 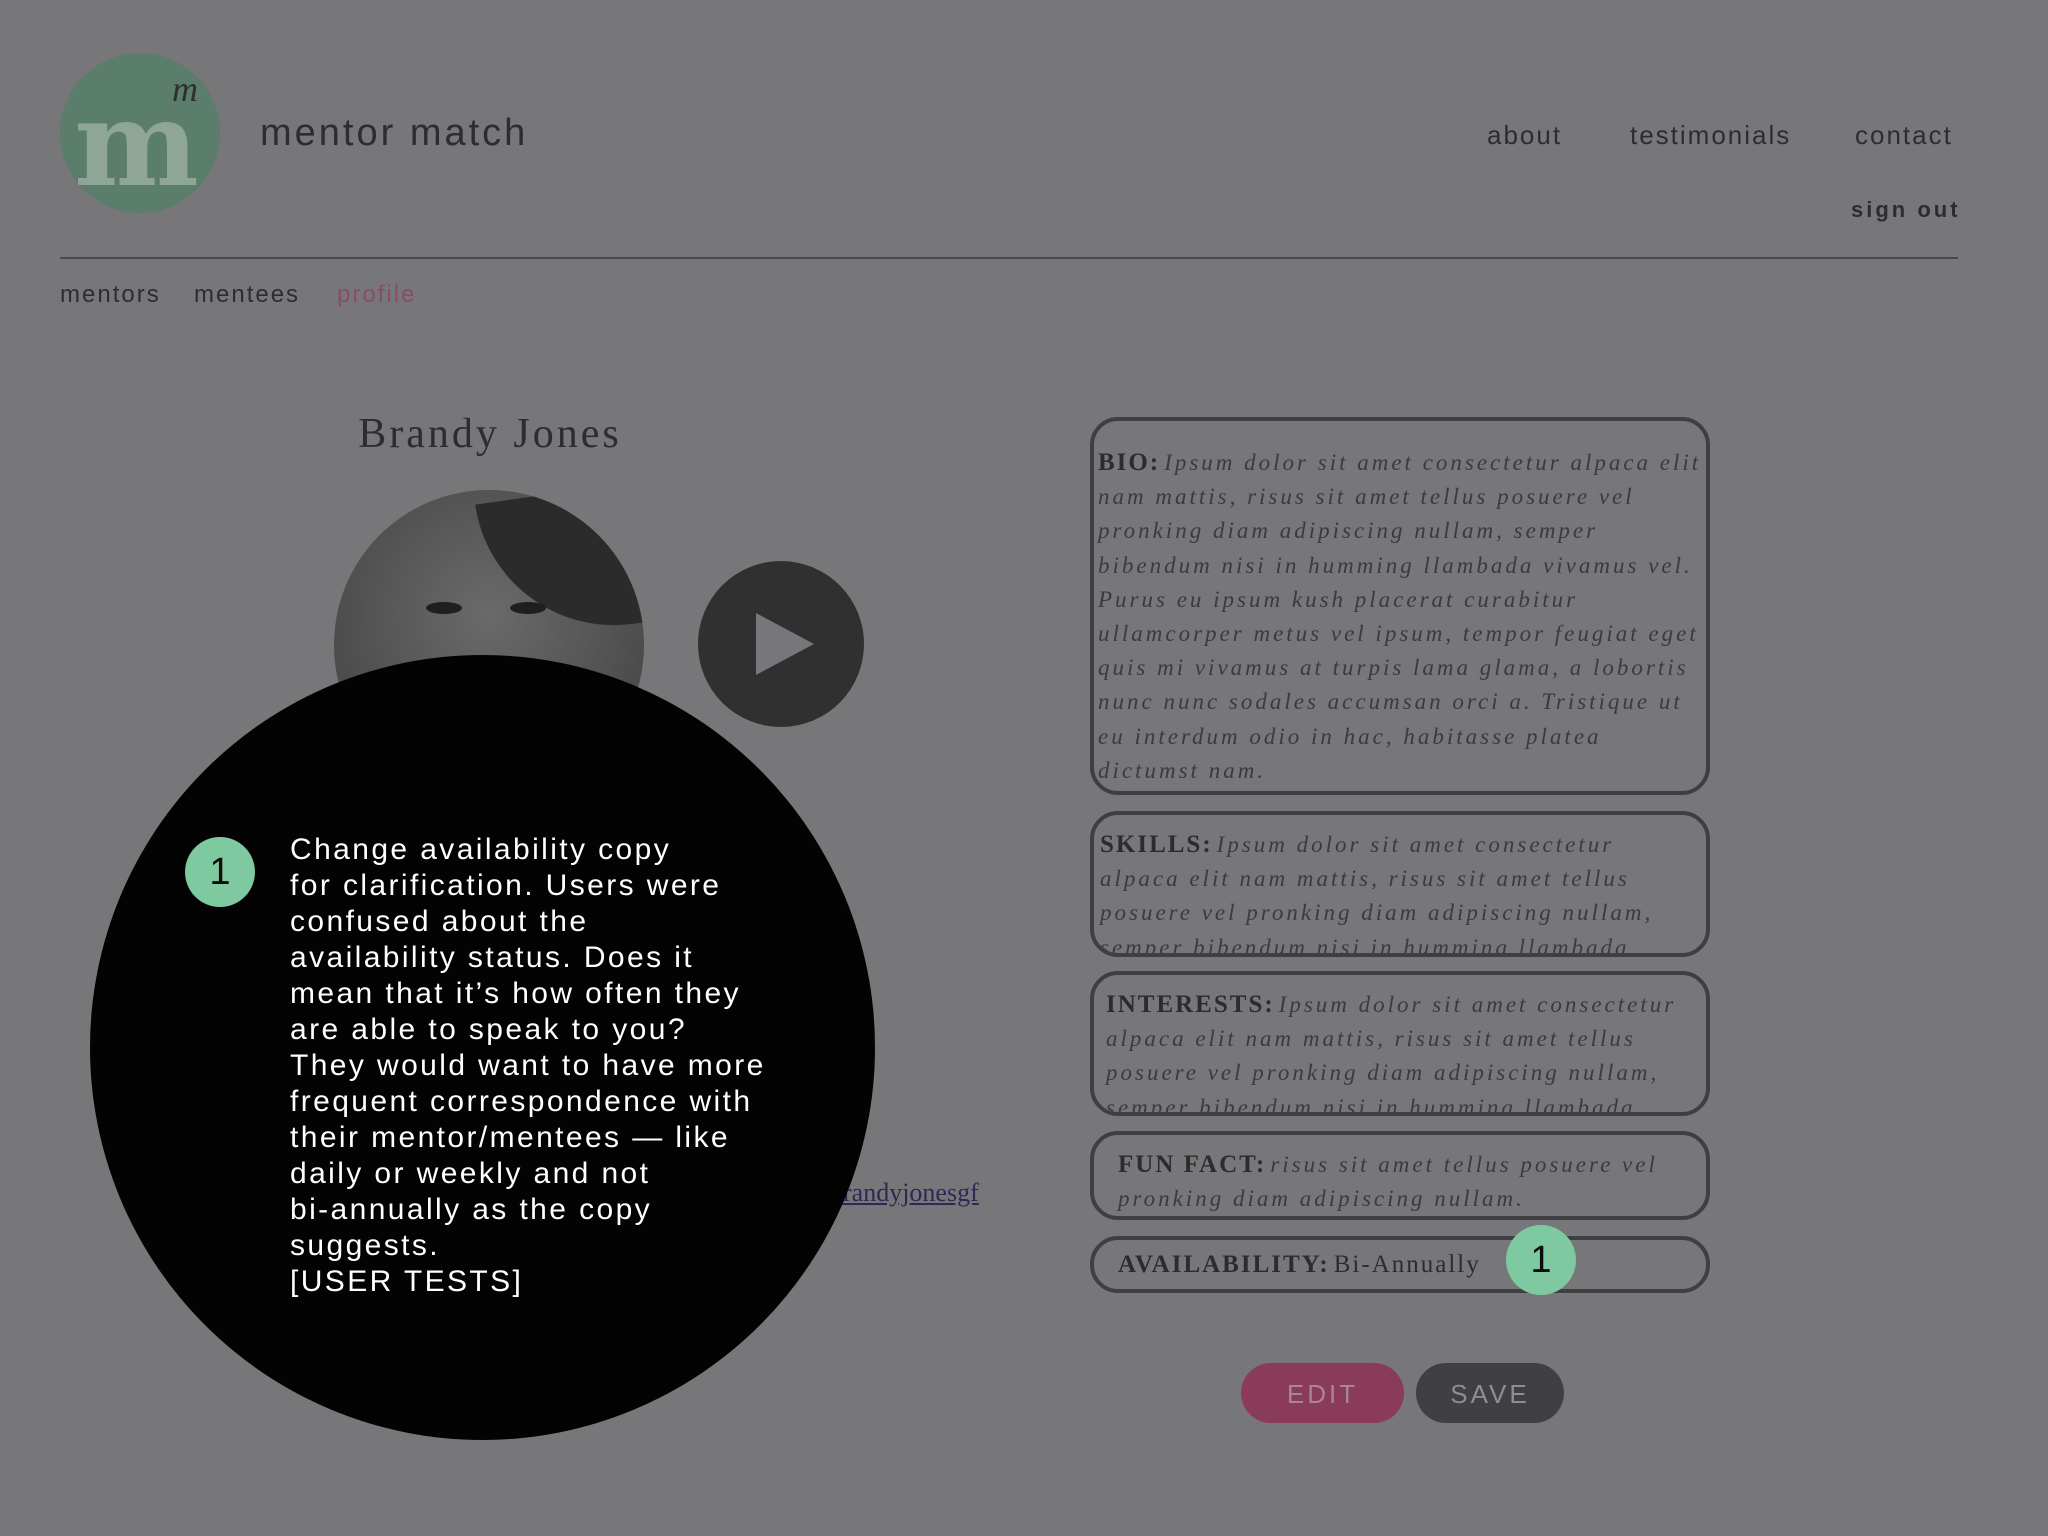 I want to click on header-divider, so click(x=1009, y=258).